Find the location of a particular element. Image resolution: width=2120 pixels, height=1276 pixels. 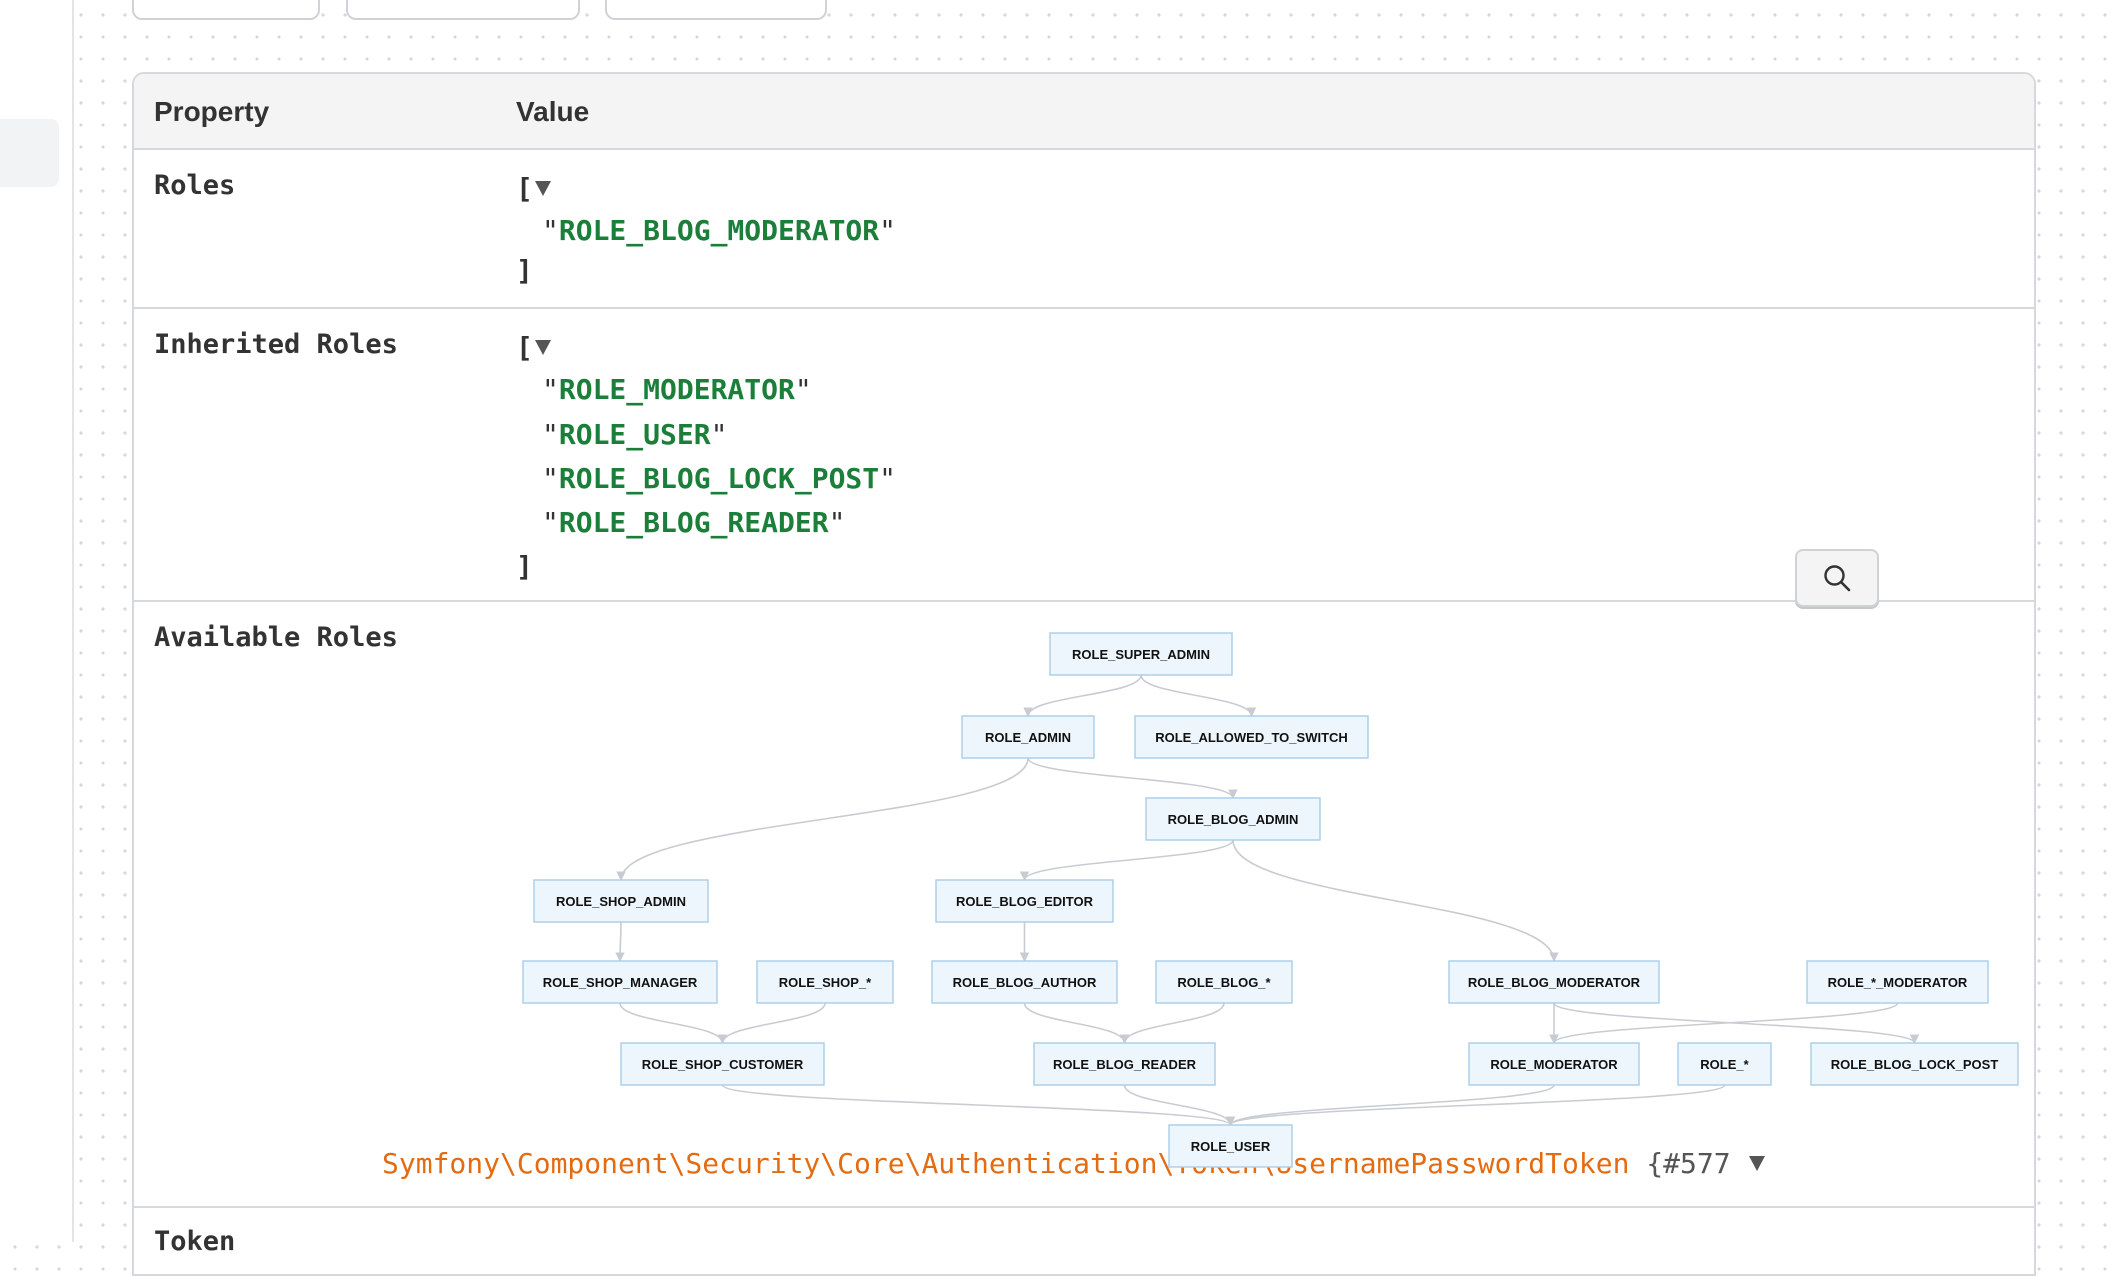

role-node-label: ROLE_SHOP_MANAGER is located at coordinates (620, 982).